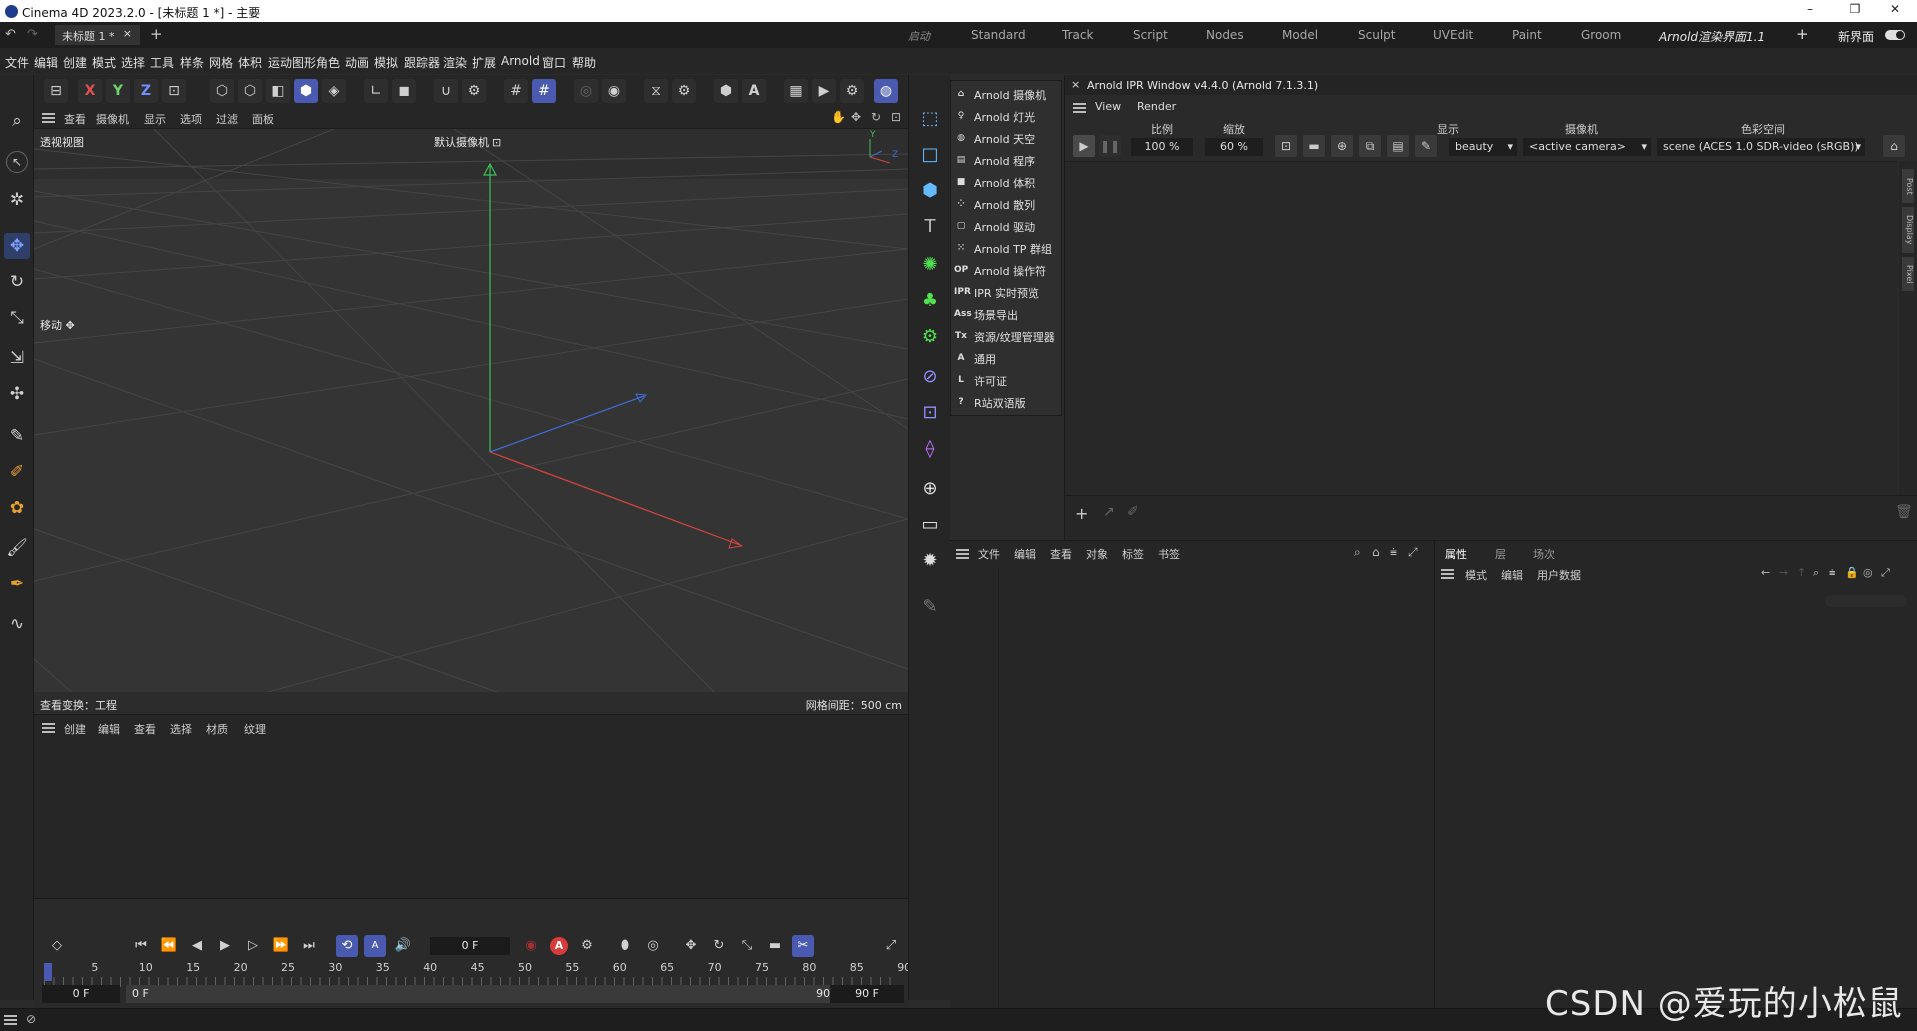 The height and width of the screenshot is (1031, 1917). What do you see at coordinates (1908, 230) in the screenshot?
I see `ipr-side-tab-display: Display` at bounding box center [1908, 230].